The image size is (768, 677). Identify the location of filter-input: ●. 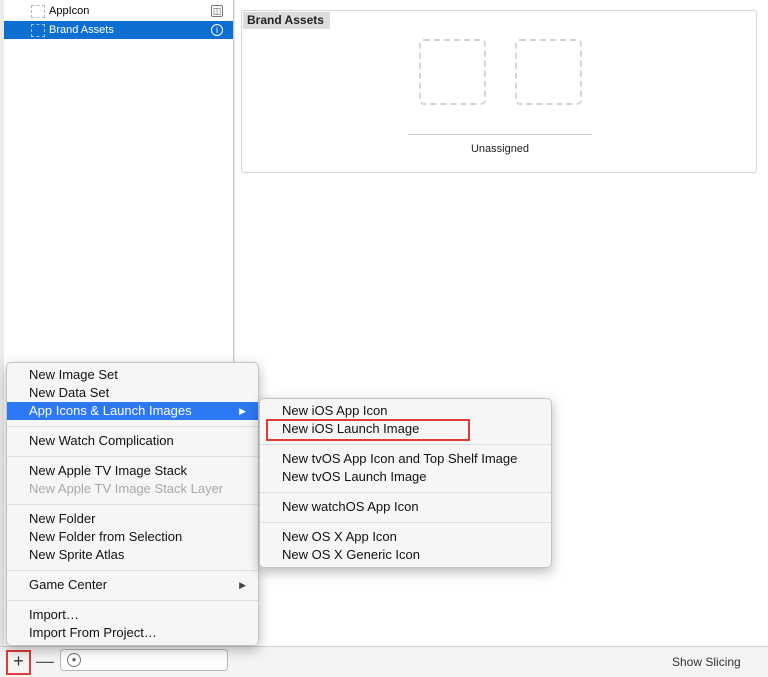
(144, 660).